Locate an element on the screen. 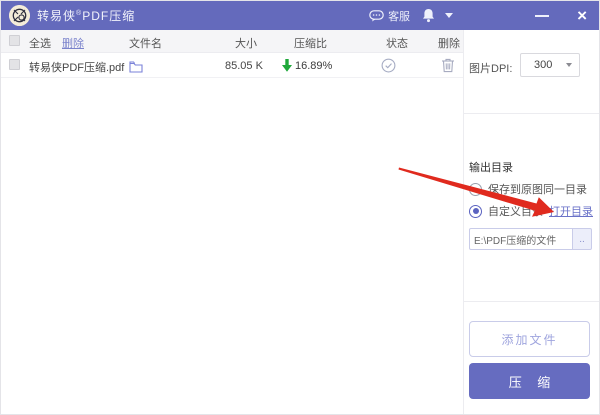 This screenshot has width=600, height=415. close-button: × is located at coordinates (582, 15).